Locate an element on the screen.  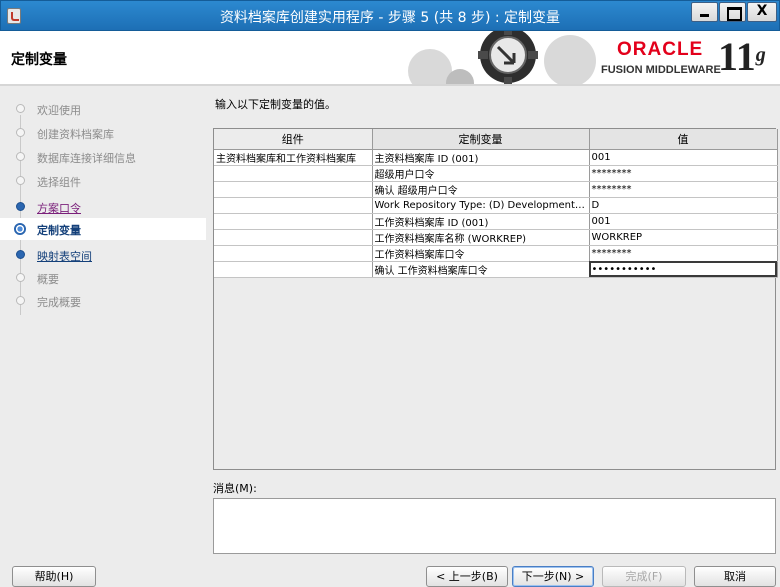
wizard-header: 定制变量 ORACLE FUSION MIDDLEWARE 11g is located at coordinates (390, 58).